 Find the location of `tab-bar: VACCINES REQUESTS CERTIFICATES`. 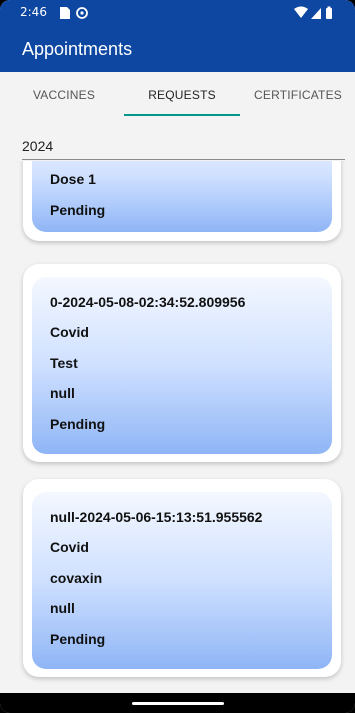

tab-bar: VACCINES REQUESTS CERTIFICATES is located at coordinates (177, 95).